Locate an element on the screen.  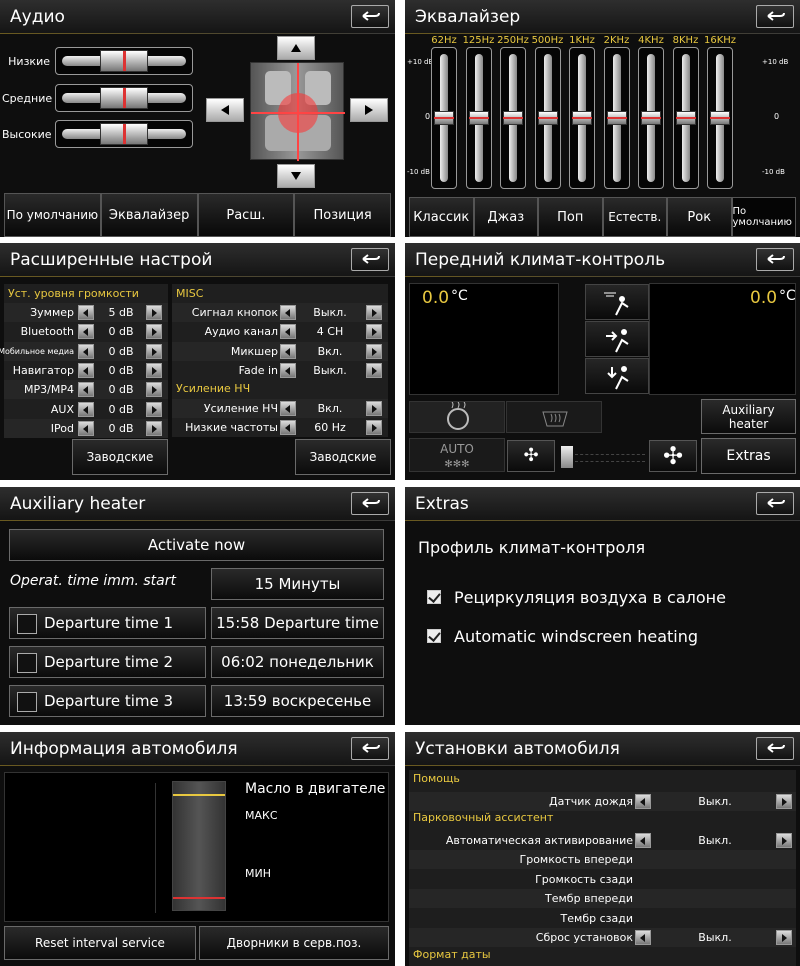
rear-defrost-button is located at coordinates (554, 417).